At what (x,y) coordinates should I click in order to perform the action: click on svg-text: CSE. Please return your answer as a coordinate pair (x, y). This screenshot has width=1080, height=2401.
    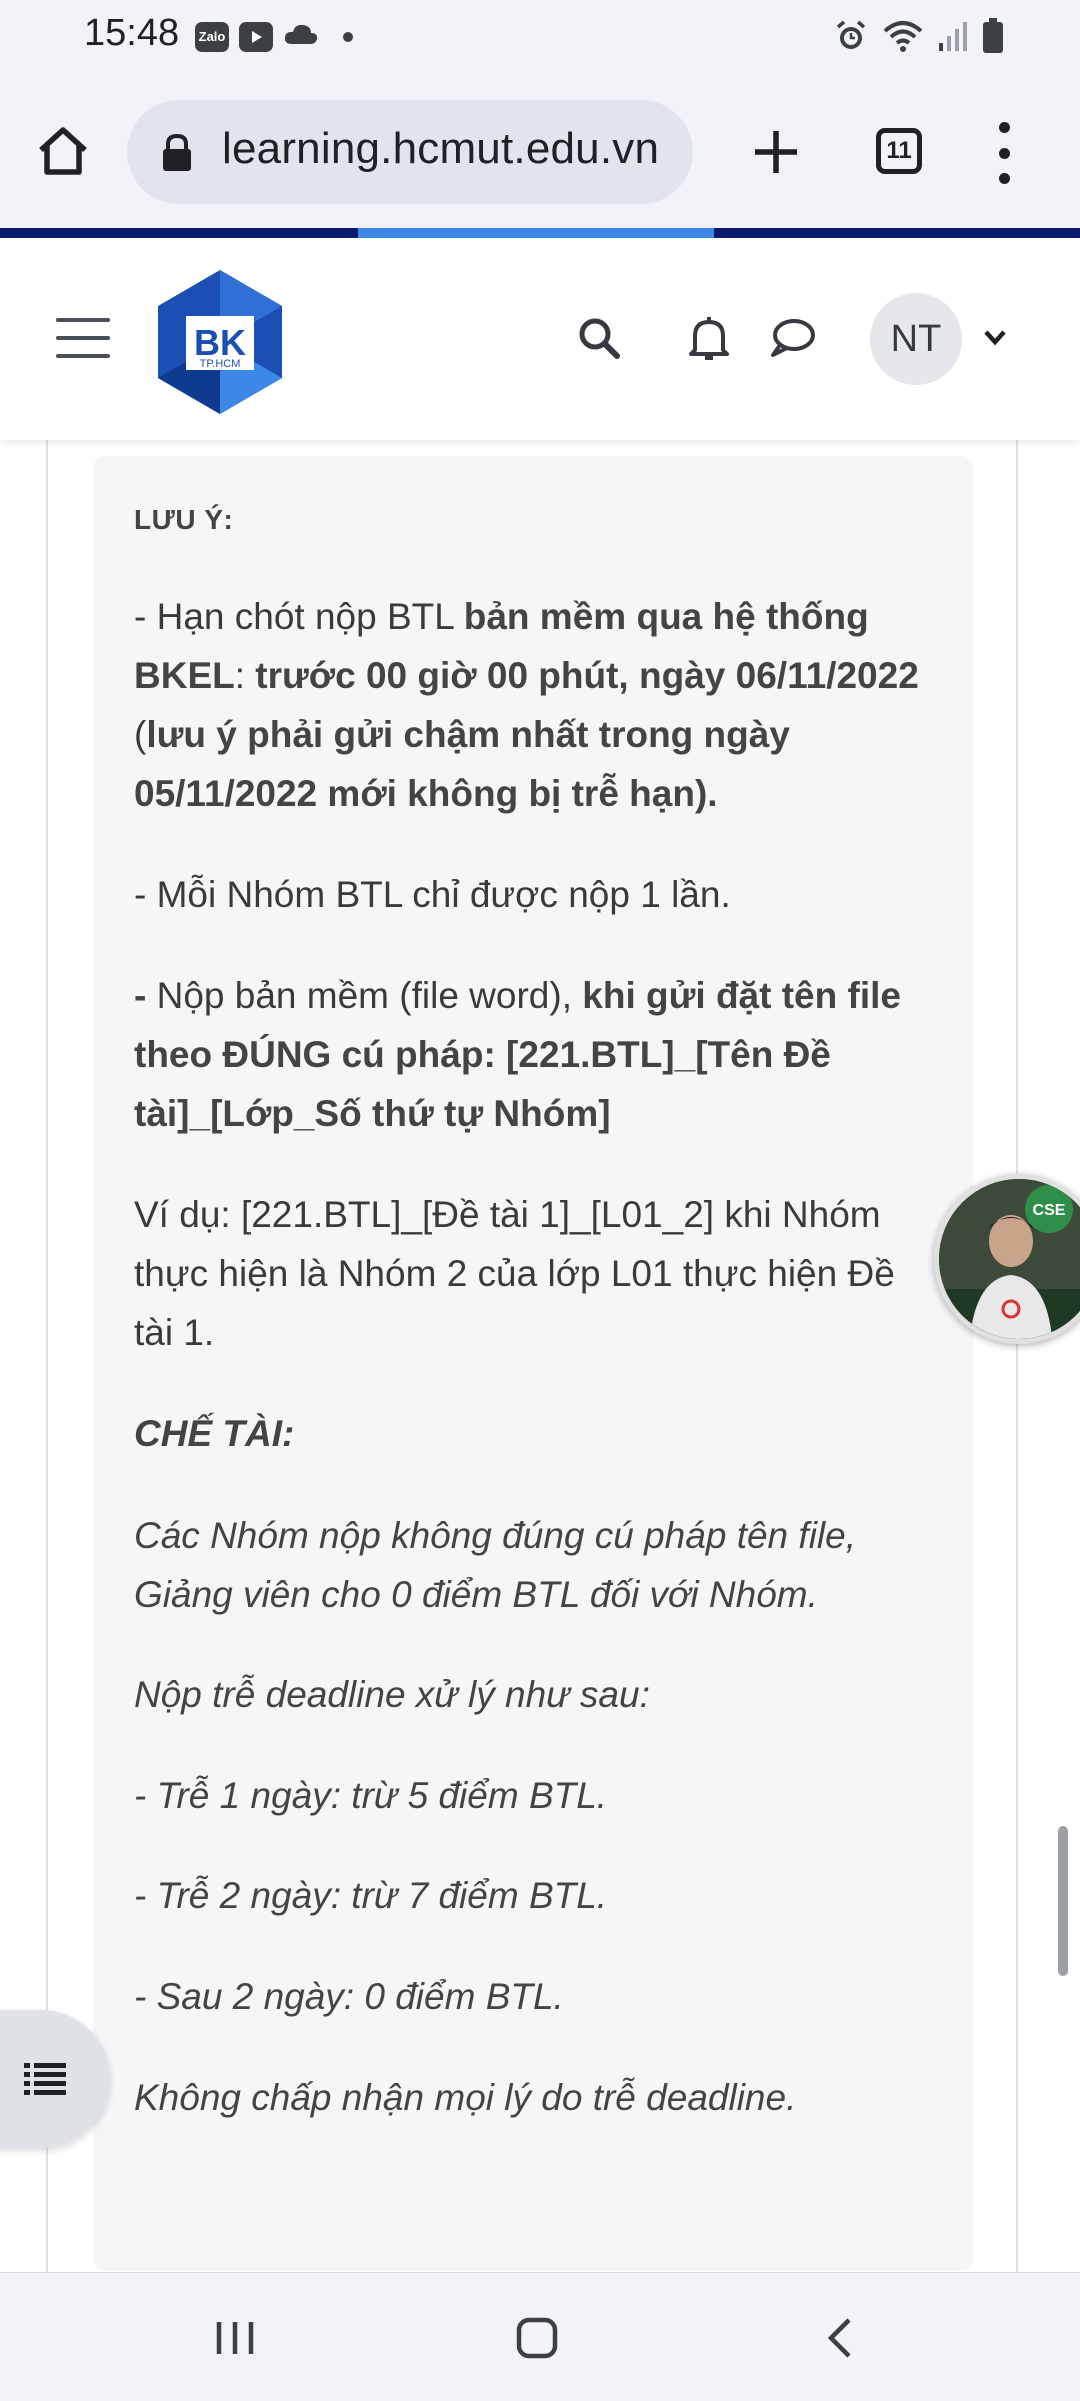
    Looking at the image, I should click on (1049, 1210).